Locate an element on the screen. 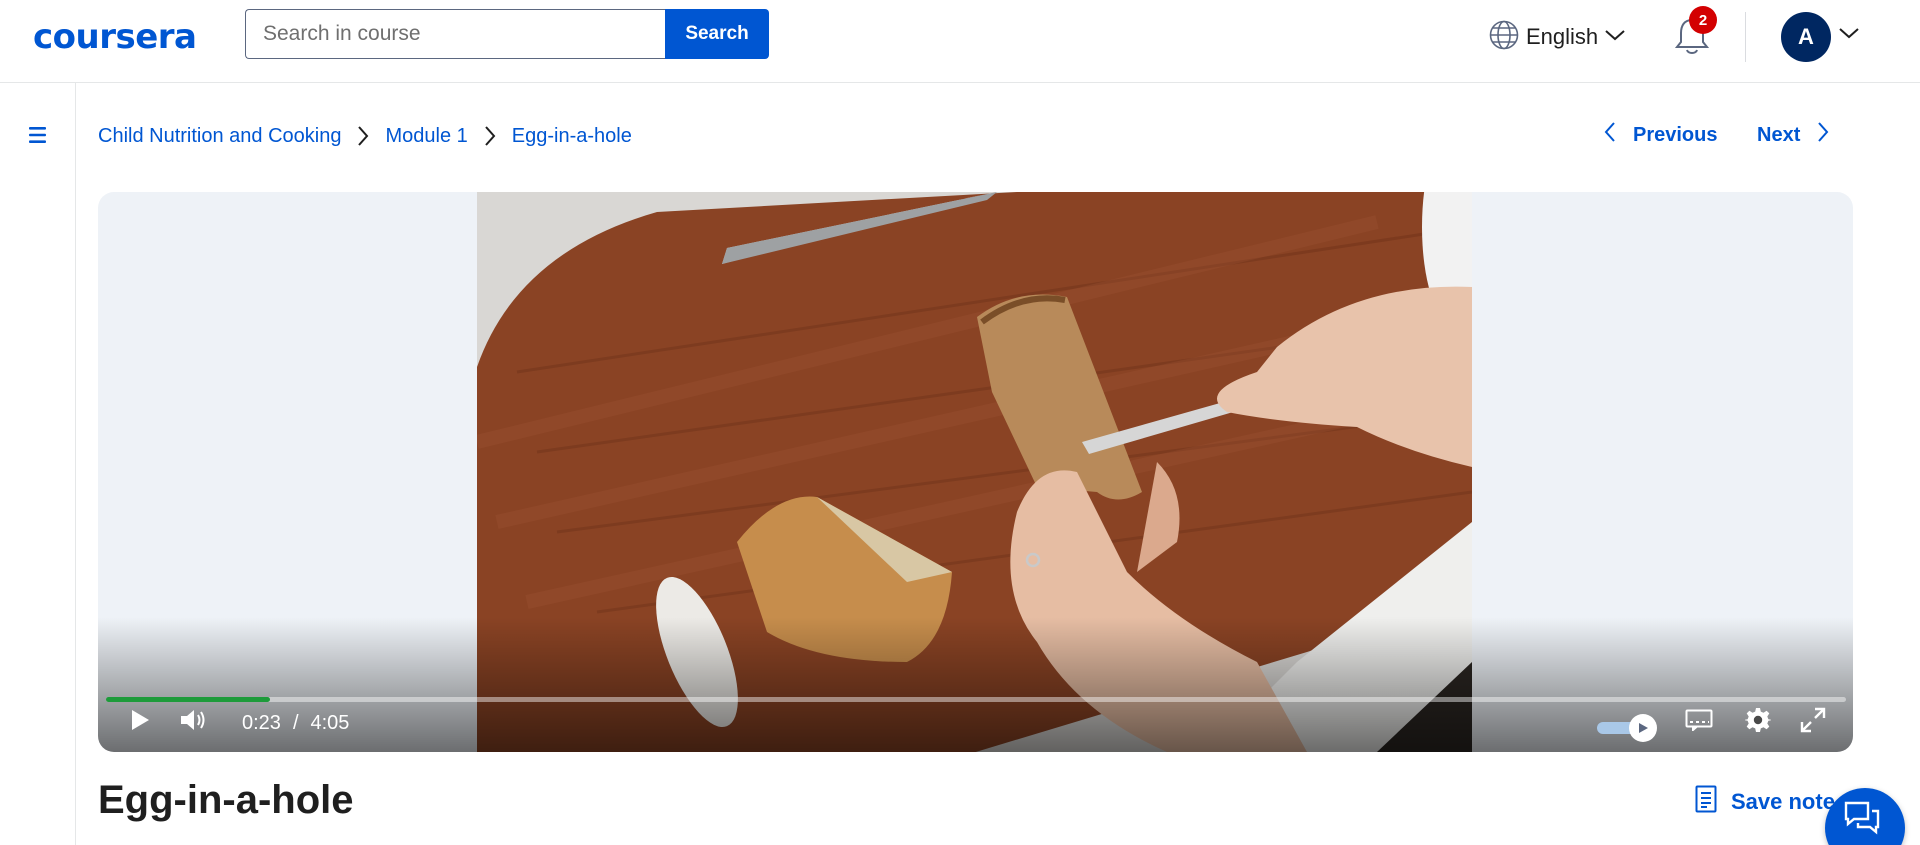  next-label: Next is located at coordinates (1779, 134).